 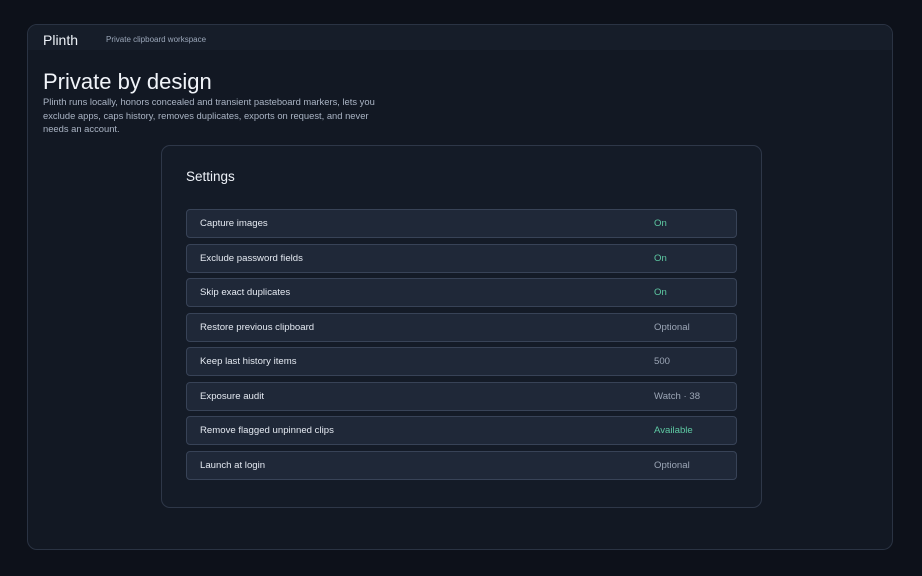 I want to click on setting-row-keep-last-history-items: Keep last history items 500, so click(x=461, y=361).